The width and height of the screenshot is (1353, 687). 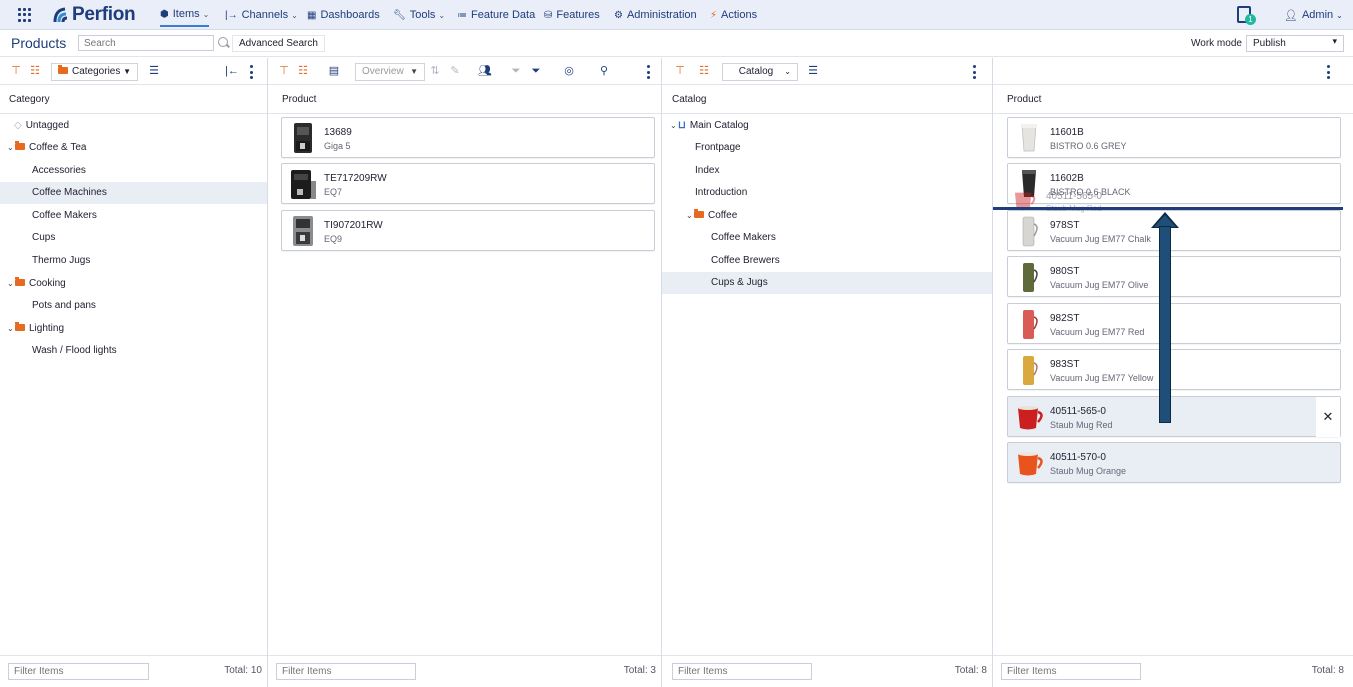 I want to click on product-code: 13689, so click(x=338, y=132).